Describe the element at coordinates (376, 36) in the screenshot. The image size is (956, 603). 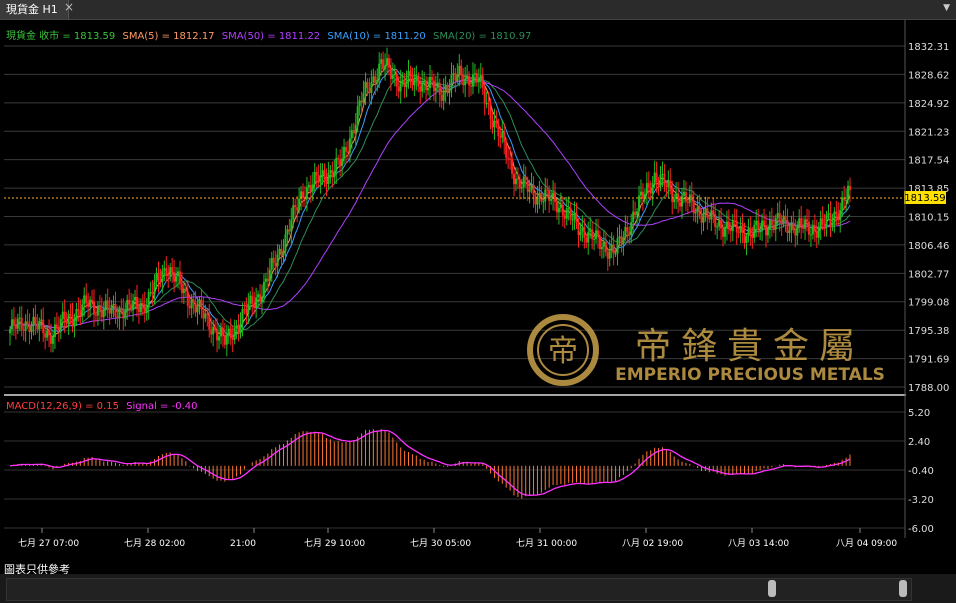
I see `legend-sma10: SMA(10) = 1811.20` at that location.